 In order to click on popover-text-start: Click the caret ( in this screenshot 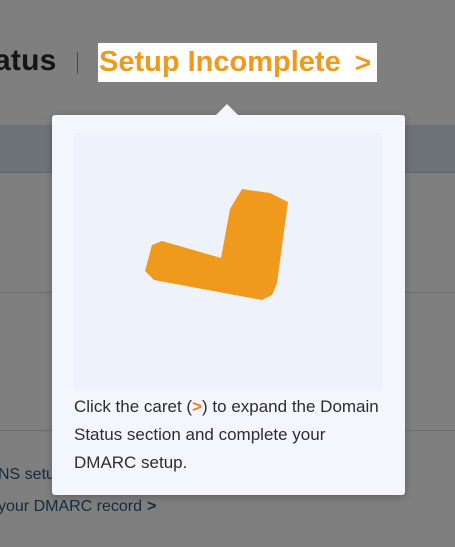, I will do `click(133, 406)`.